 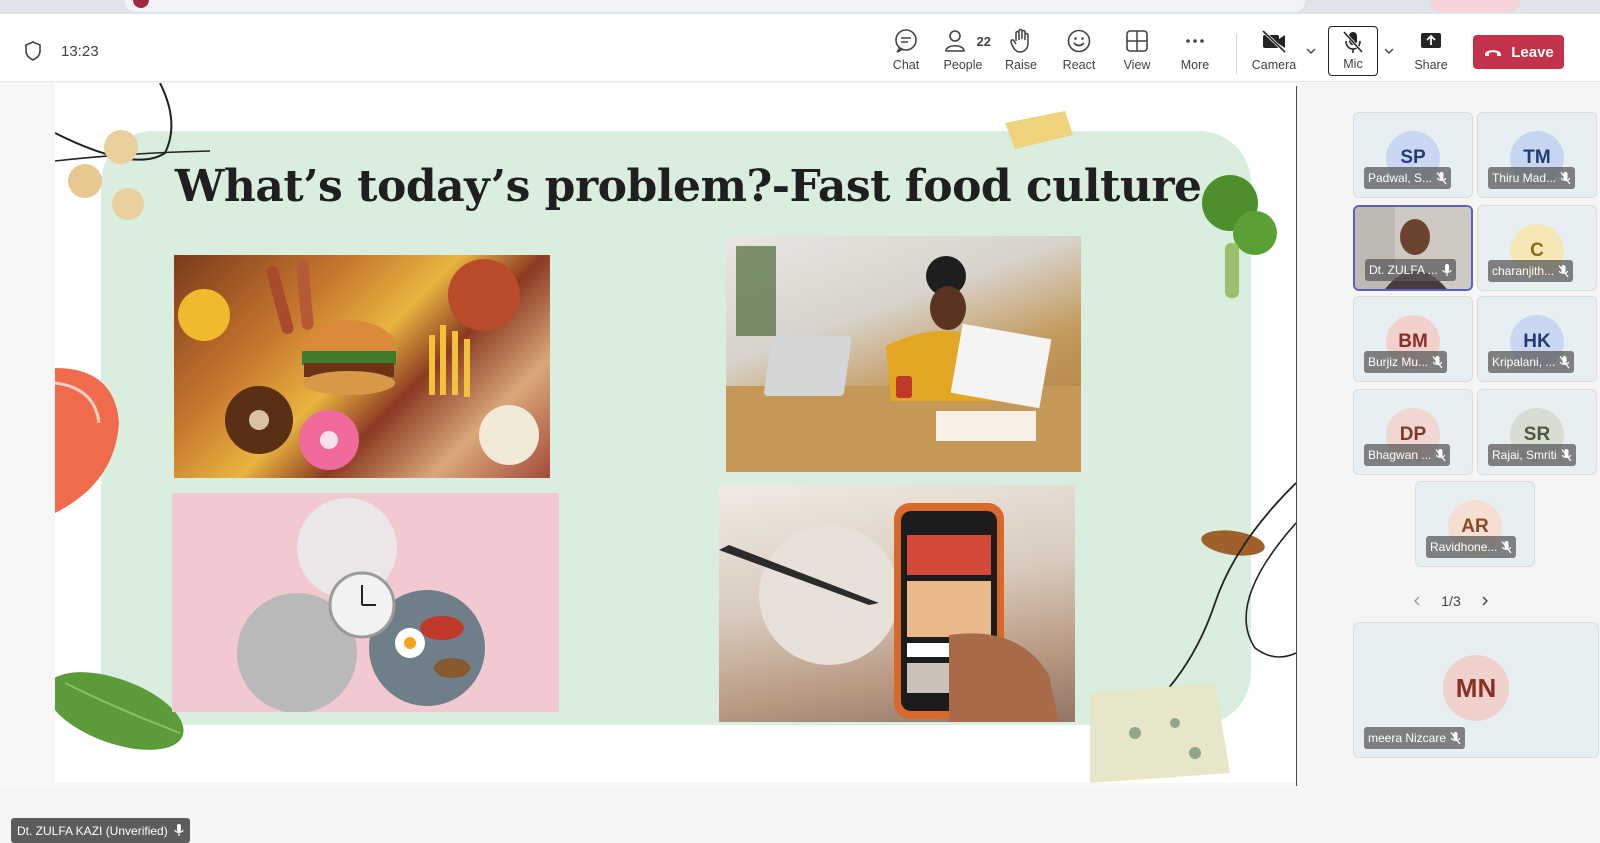 What do you see at coordinates (1389, 51) in the screenshot?
I see `mic-options-chevron-icon` at bounding box center [1389, 51].